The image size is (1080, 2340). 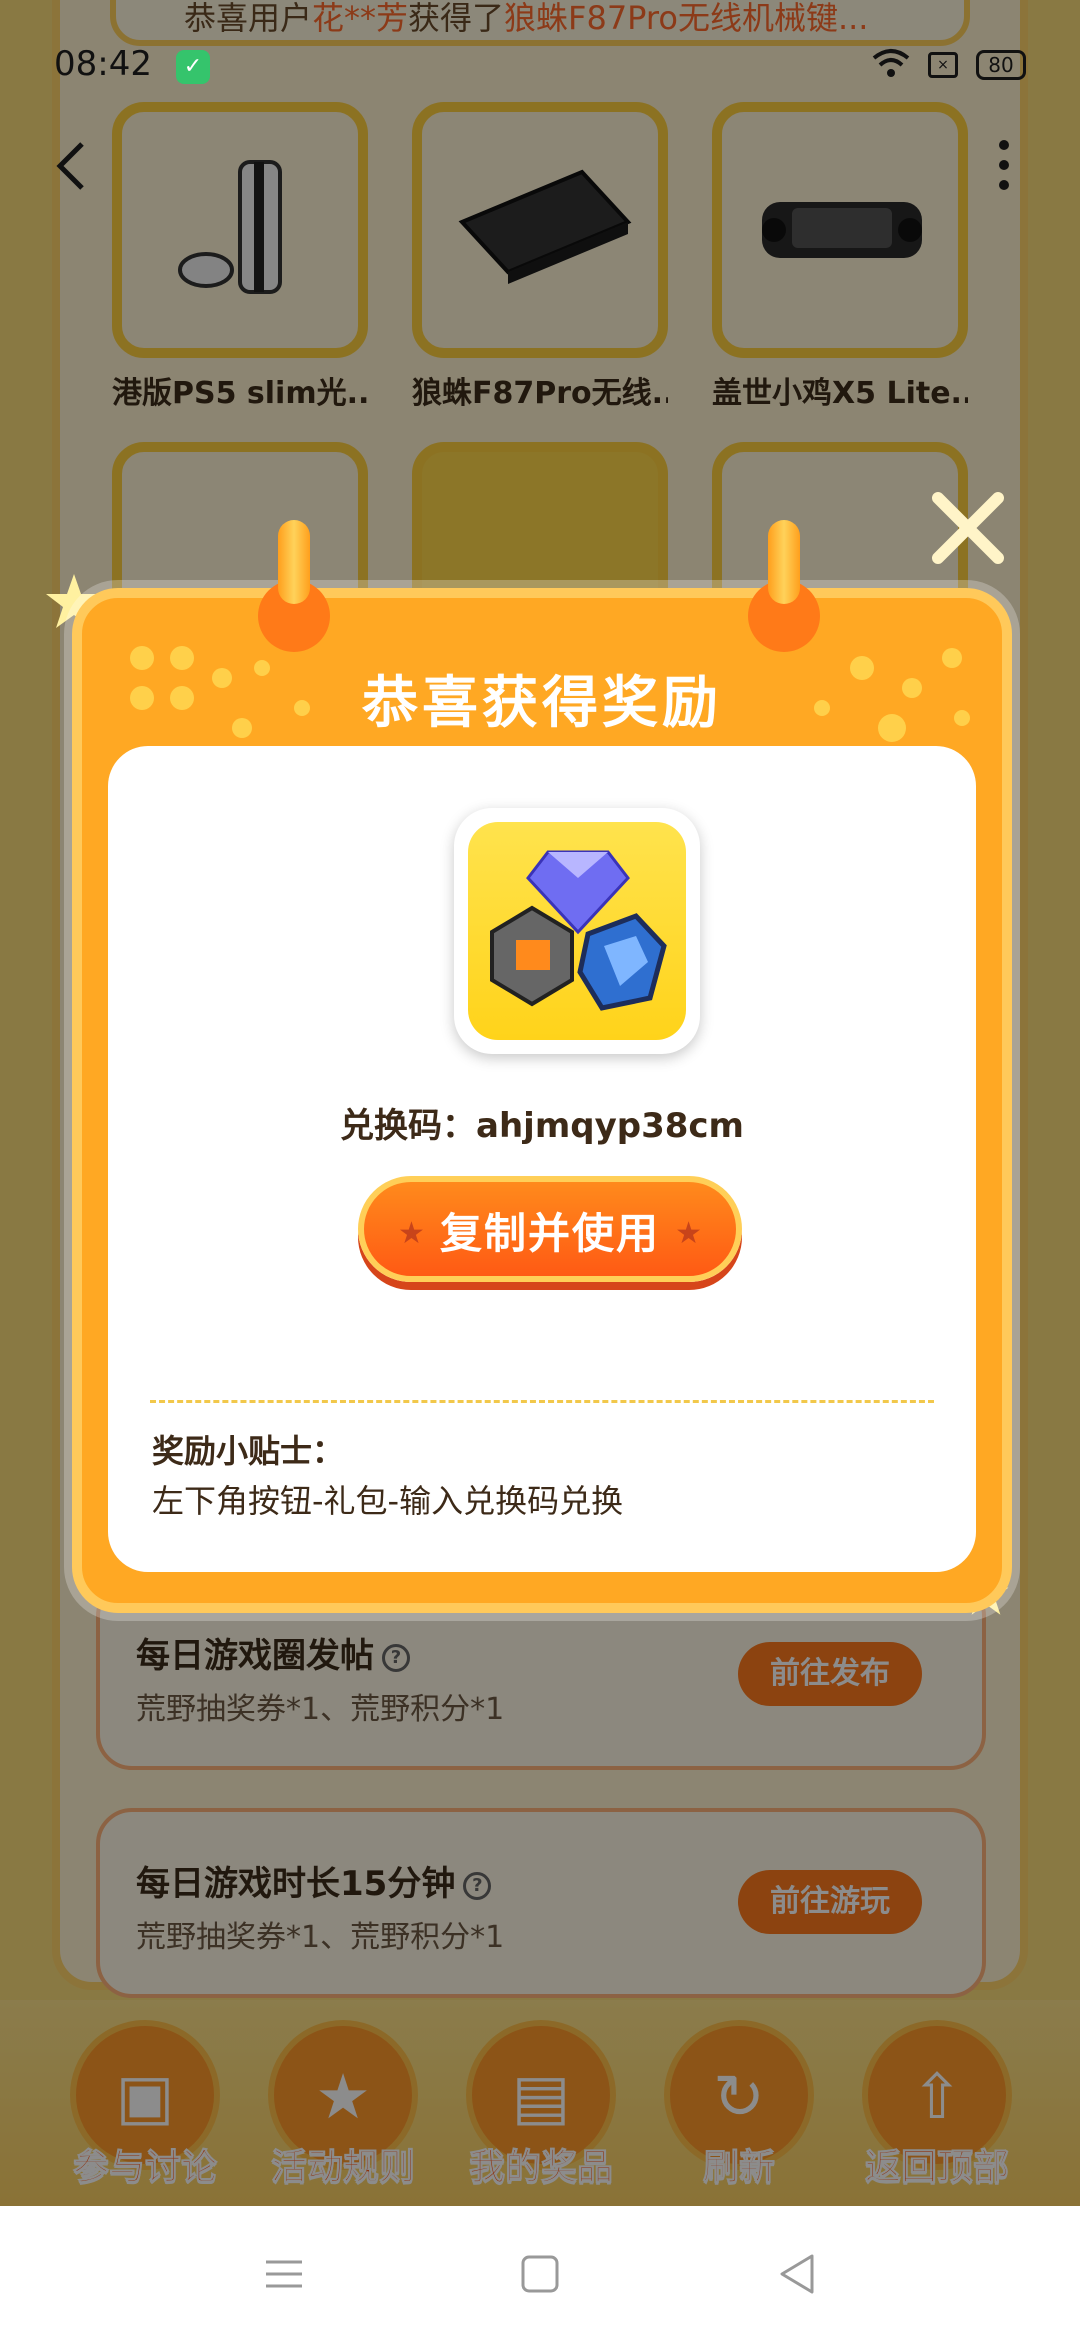 What do you see at coordinates (294, 586) in the screenshot?
I see `modal-hanger-left` at bounding box center [294, 586].